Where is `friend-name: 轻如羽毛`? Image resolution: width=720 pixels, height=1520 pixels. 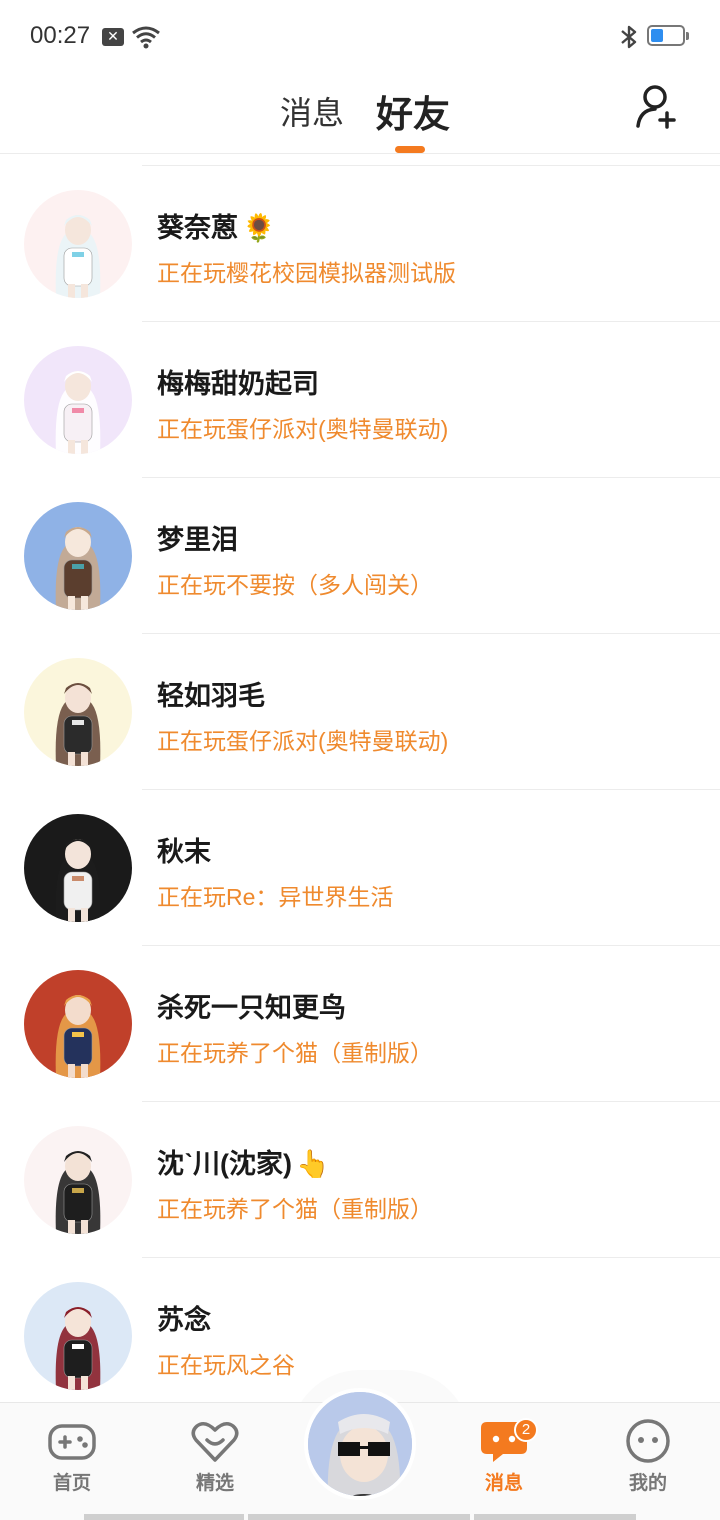 friend-name: 轻如羽毛 is located at coordinates (211, 693).